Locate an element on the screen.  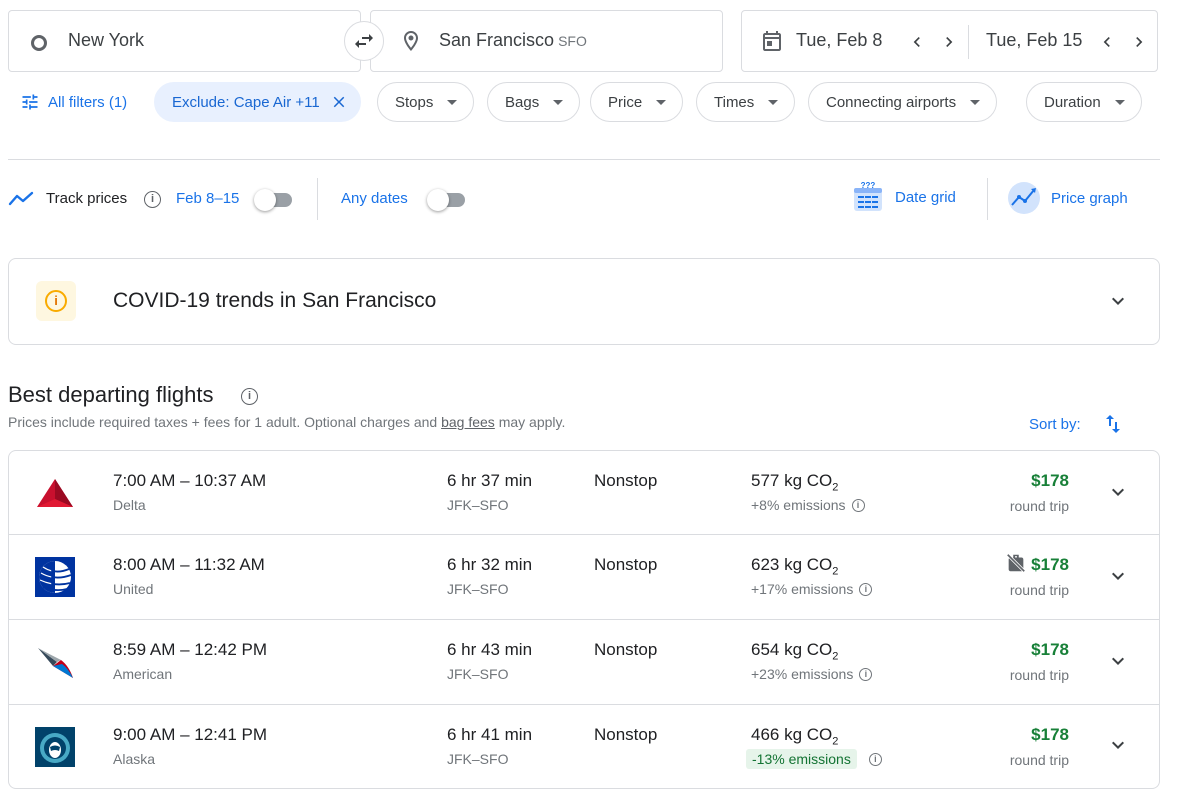
american-flight-symbol-logo-icon is located at coordinates (55, 663).